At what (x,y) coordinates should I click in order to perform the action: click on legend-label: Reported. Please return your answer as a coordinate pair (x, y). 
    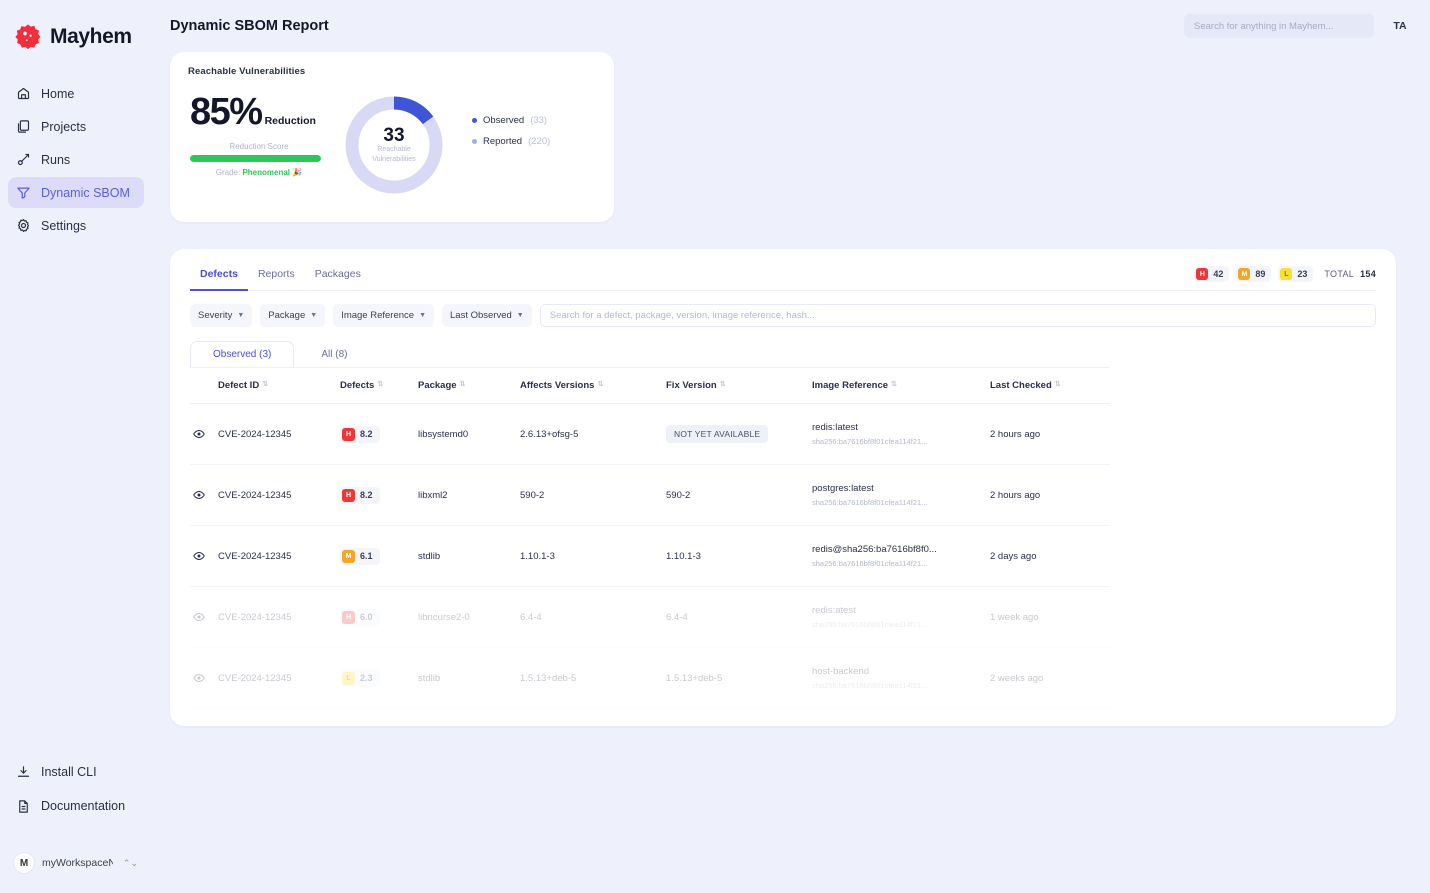
    Looking at the image, I should click on (503, 141).